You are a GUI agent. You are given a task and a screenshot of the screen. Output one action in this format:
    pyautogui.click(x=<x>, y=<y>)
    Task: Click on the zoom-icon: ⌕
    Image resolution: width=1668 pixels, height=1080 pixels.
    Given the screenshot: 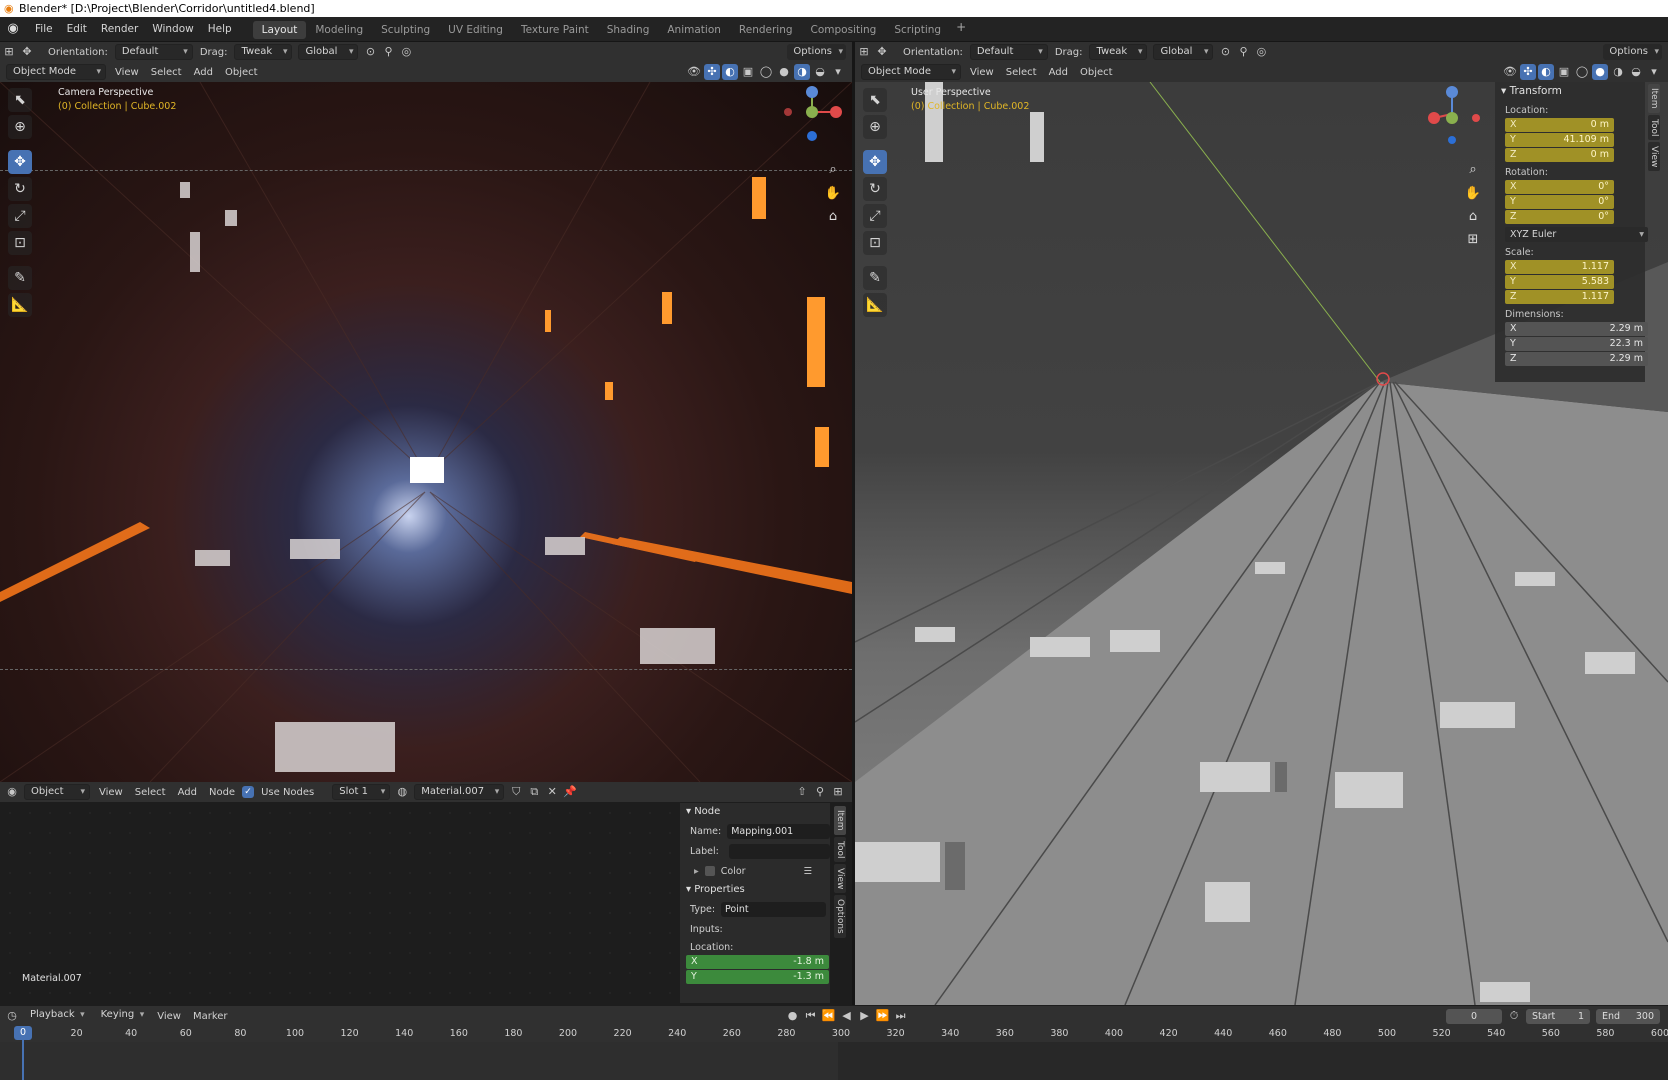 What is the action you would take?
    pyautogui.click(x=833, y=170)
    